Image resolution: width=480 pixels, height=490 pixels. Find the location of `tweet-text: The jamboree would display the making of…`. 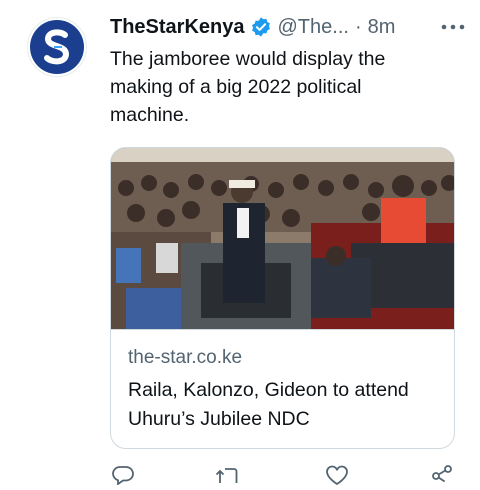

tweet-text: The jamboree would display the making of… is located at coordinates (248, 87).